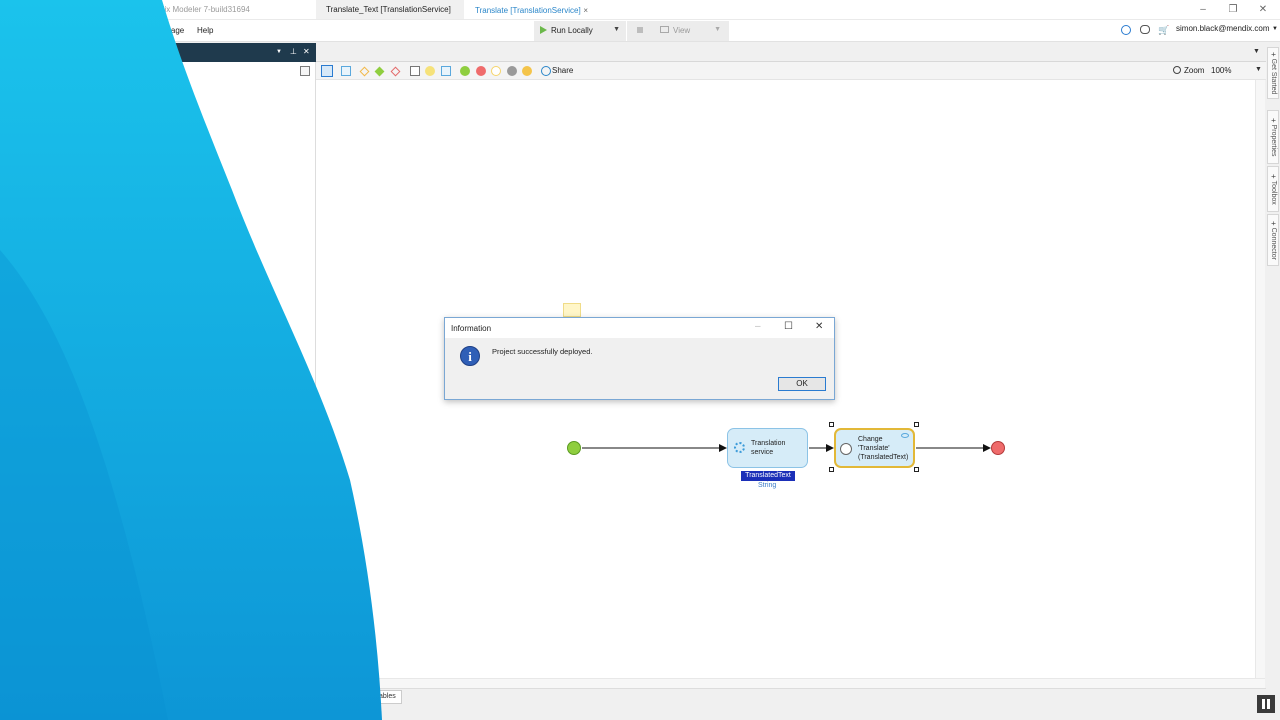 This screenshot has height=720, width=1280. I want to click on close-panel-icon: ✕, so click(306, 51).